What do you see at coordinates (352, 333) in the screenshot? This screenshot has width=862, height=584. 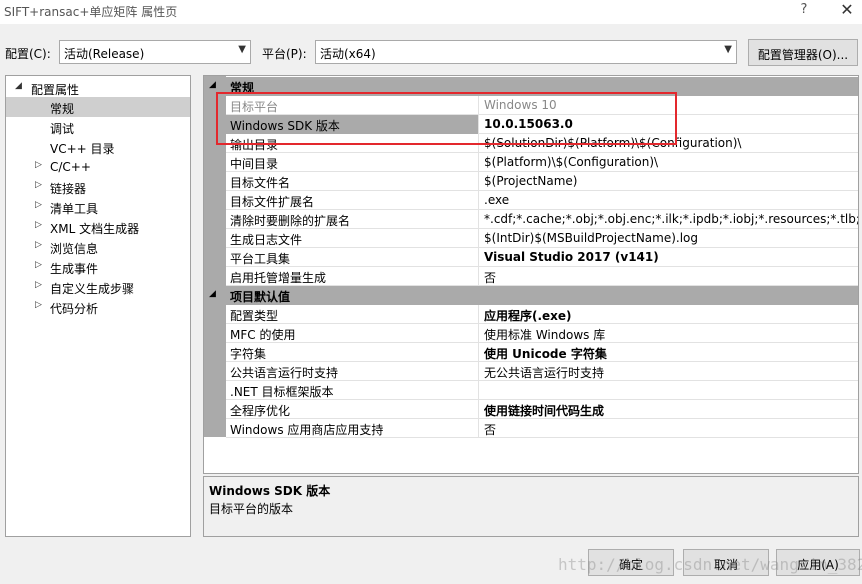 I see `property-name: MFC 的使用` at bounding box center [352, 333].